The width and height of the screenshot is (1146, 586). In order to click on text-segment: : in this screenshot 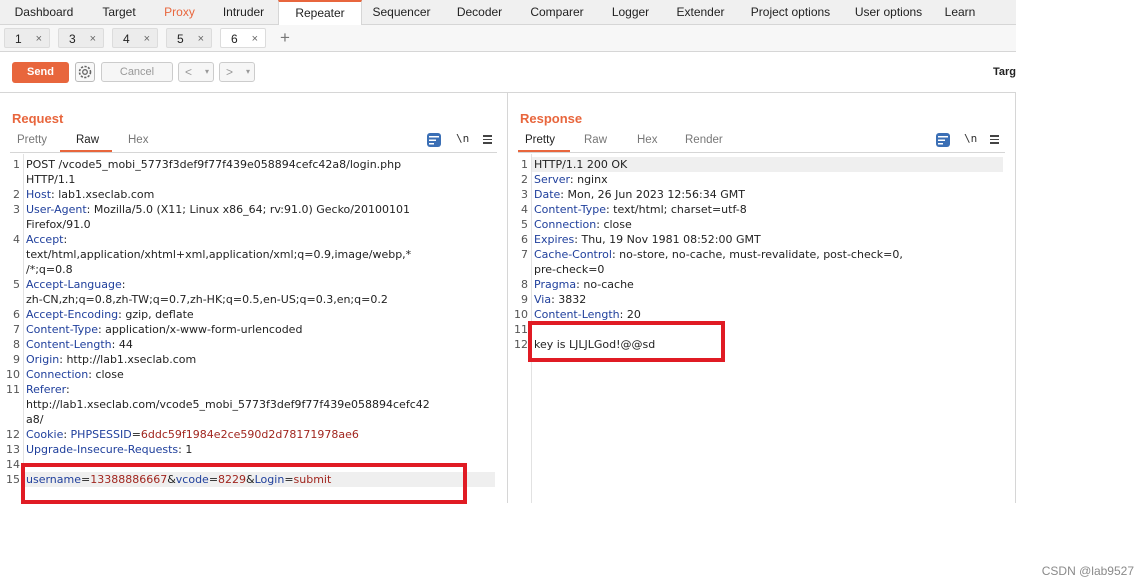, I will do `click(65, 239)`.